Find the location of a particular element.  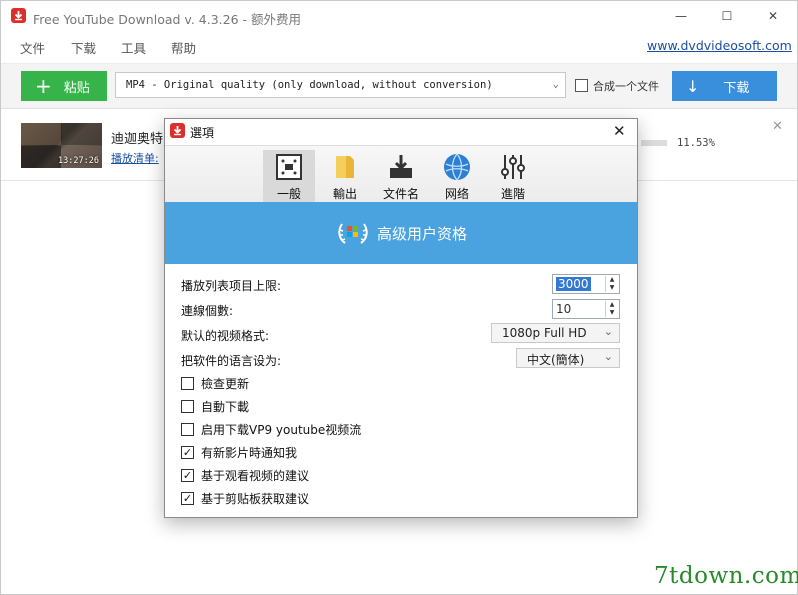

default-format-select: 1080p Full HD ⌄ is located at coordinates (555, 333).